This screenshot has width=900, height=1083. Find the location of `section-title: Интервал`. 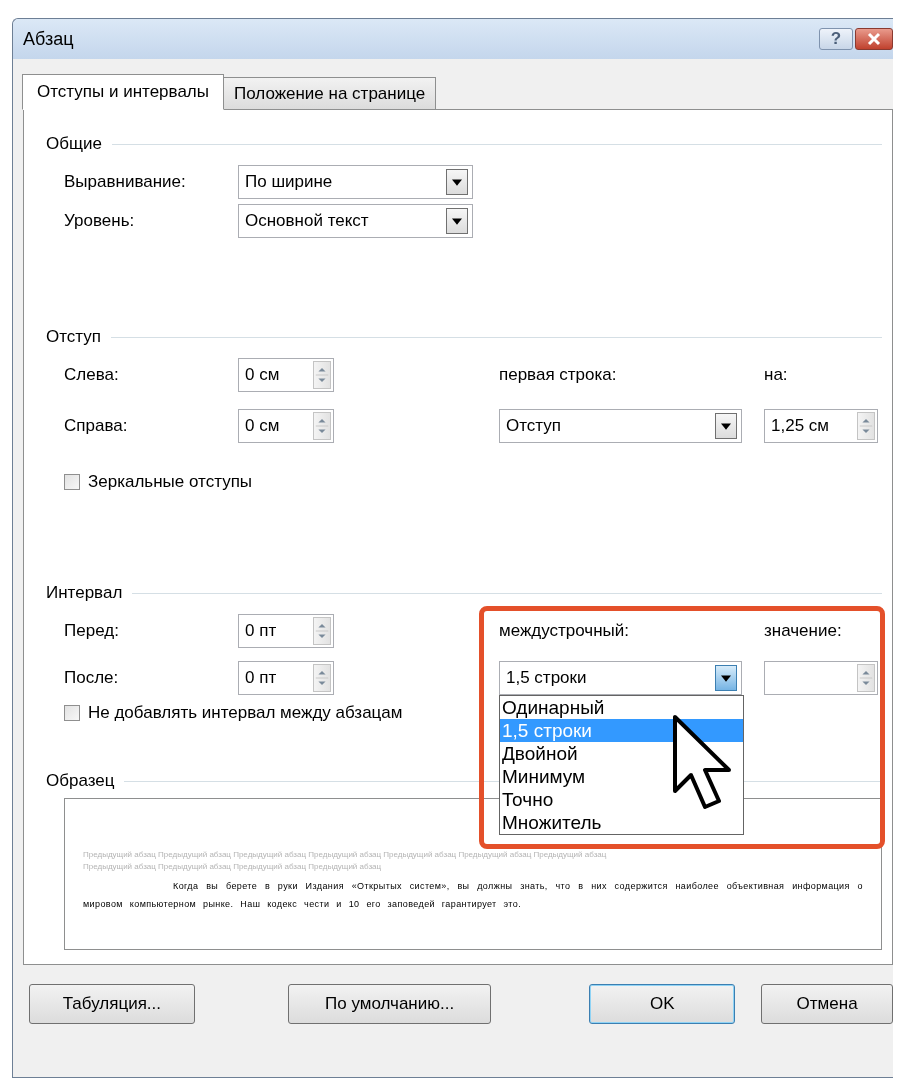

section-title: Интервал is located at coordinates (84, 593).